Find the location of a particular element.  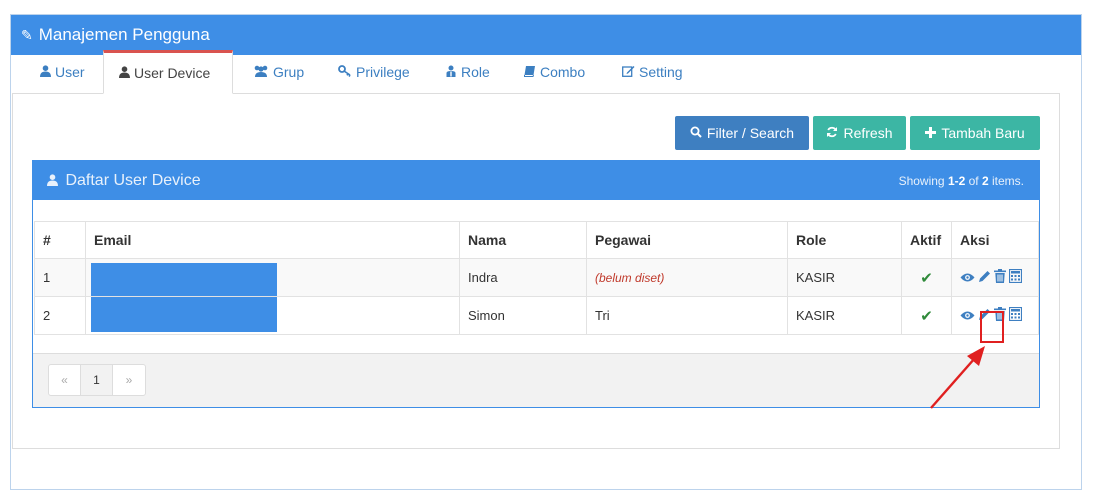

pegawai-cell: Tri is located at coordinates (687, 315).